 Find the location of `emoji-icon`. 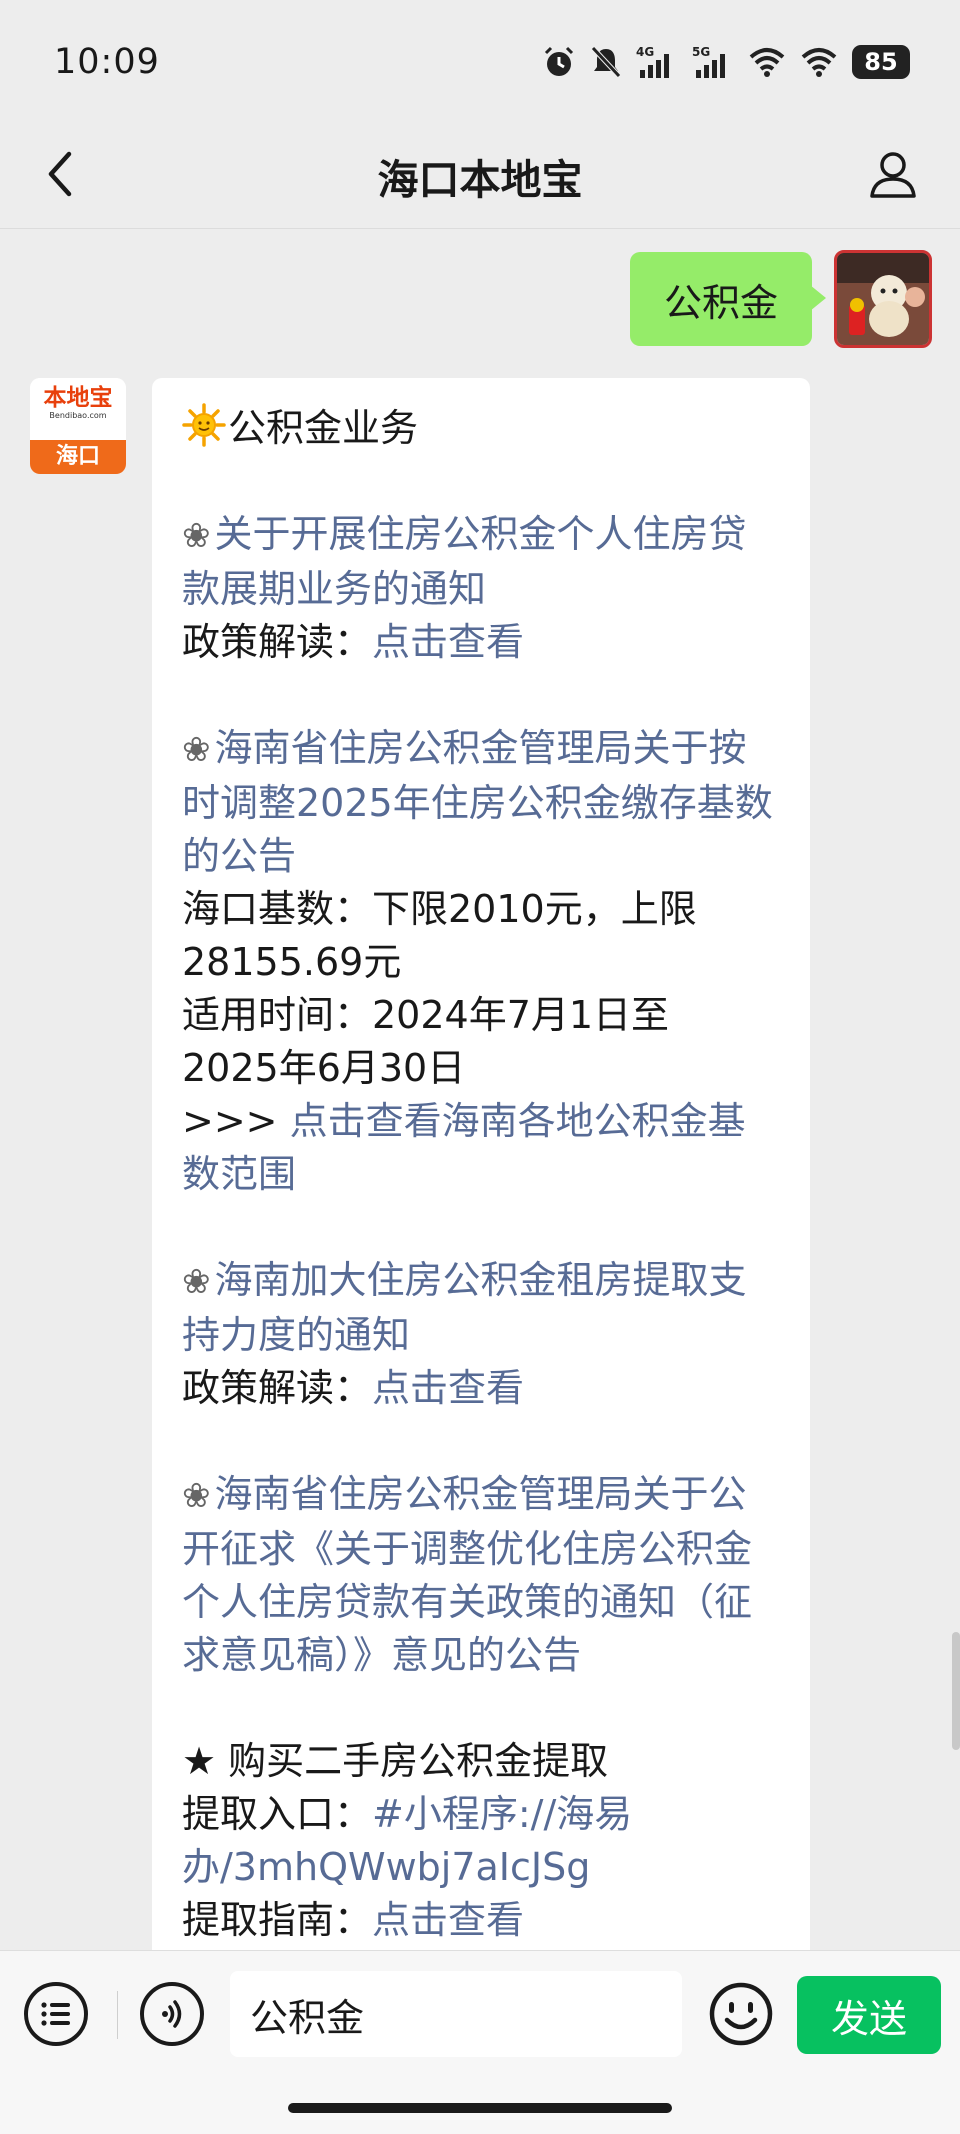

emoji-icon is located at coordinates (741, 2014).